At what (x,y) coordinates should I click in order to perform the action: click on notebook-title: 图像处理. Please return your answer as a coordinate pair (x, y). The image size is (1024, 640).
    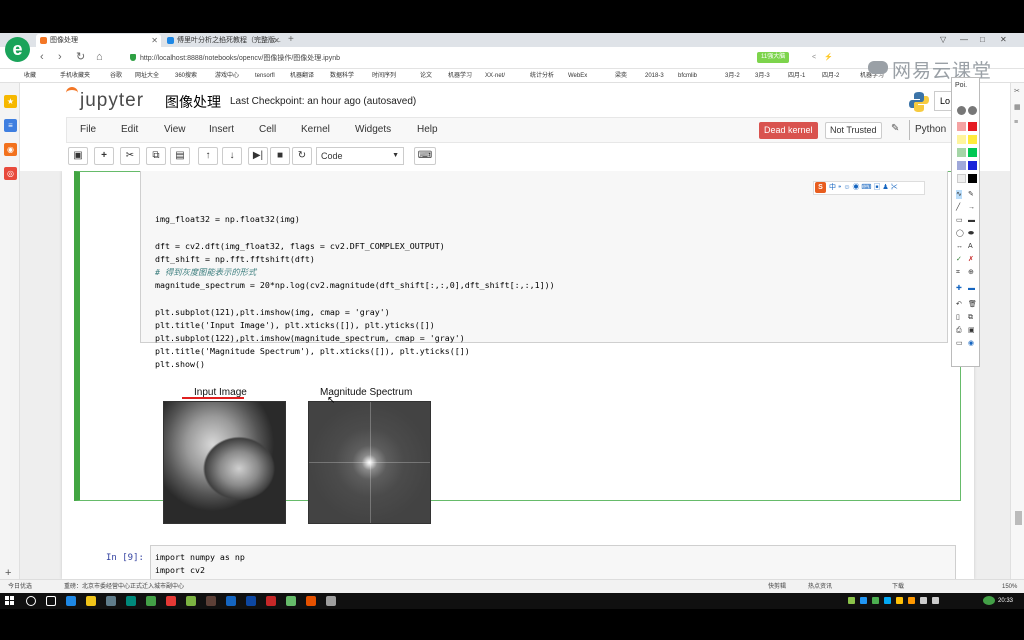
    Looking at the image, I should click on (193, 102).